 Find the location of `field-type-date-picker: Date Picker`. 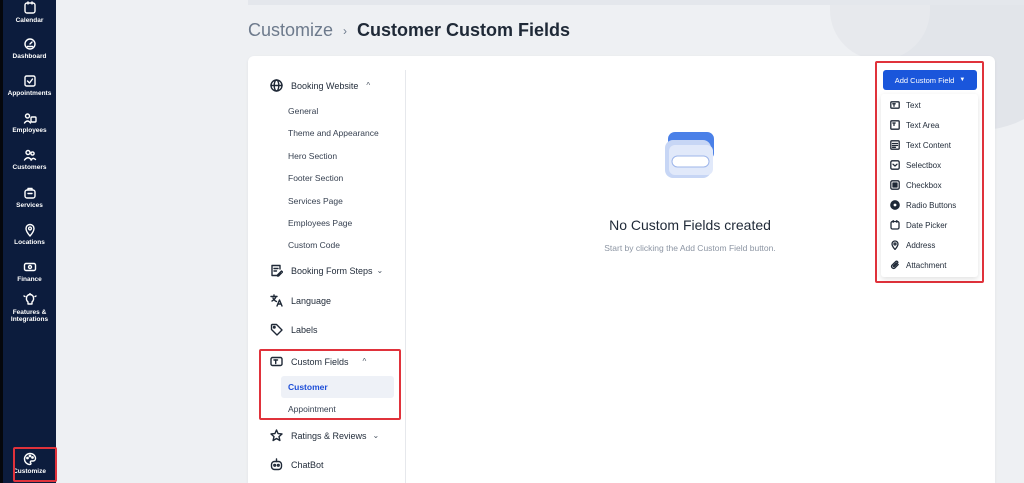

field-type-date-picker: Date Picker is located at coordinates (918, 225).